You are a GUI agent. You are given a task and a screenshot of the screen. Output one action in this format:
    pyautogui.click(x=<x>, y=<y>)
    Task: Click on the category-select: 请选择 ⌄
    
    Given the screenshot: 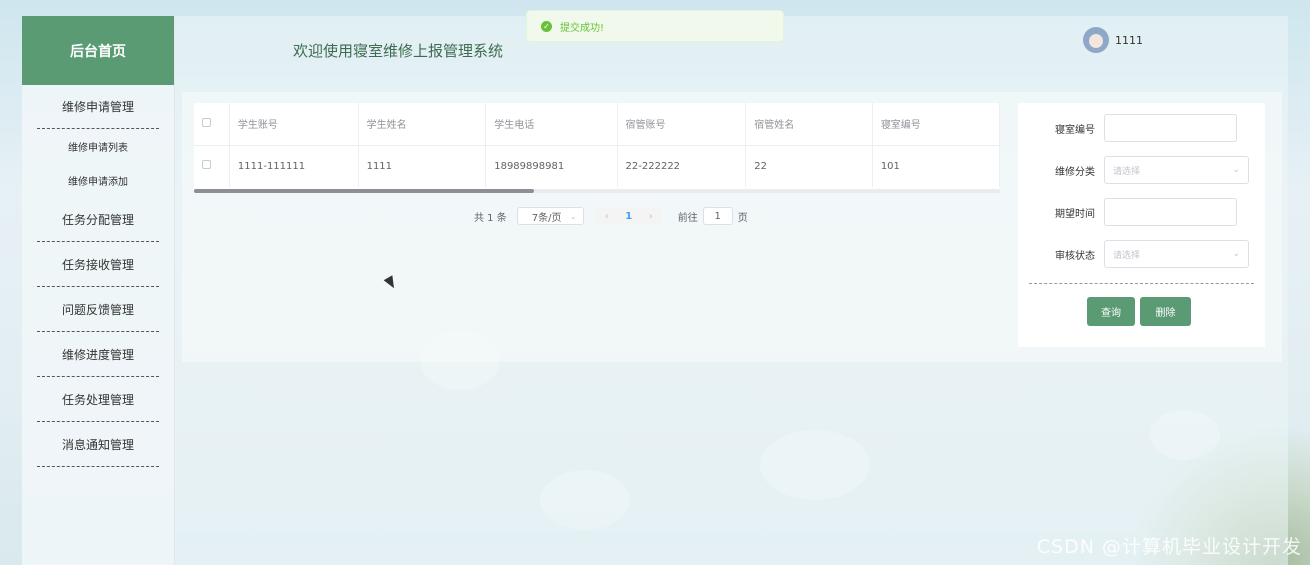 What is the action you would take?
    pyautogui.click(x=1176, y=170)
    